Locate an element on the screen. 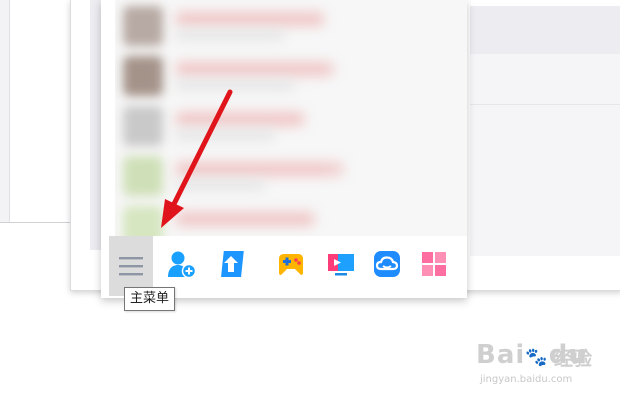 The width and height of the screenshot is (620, 400). video-button is located at coordinates (341, 264).